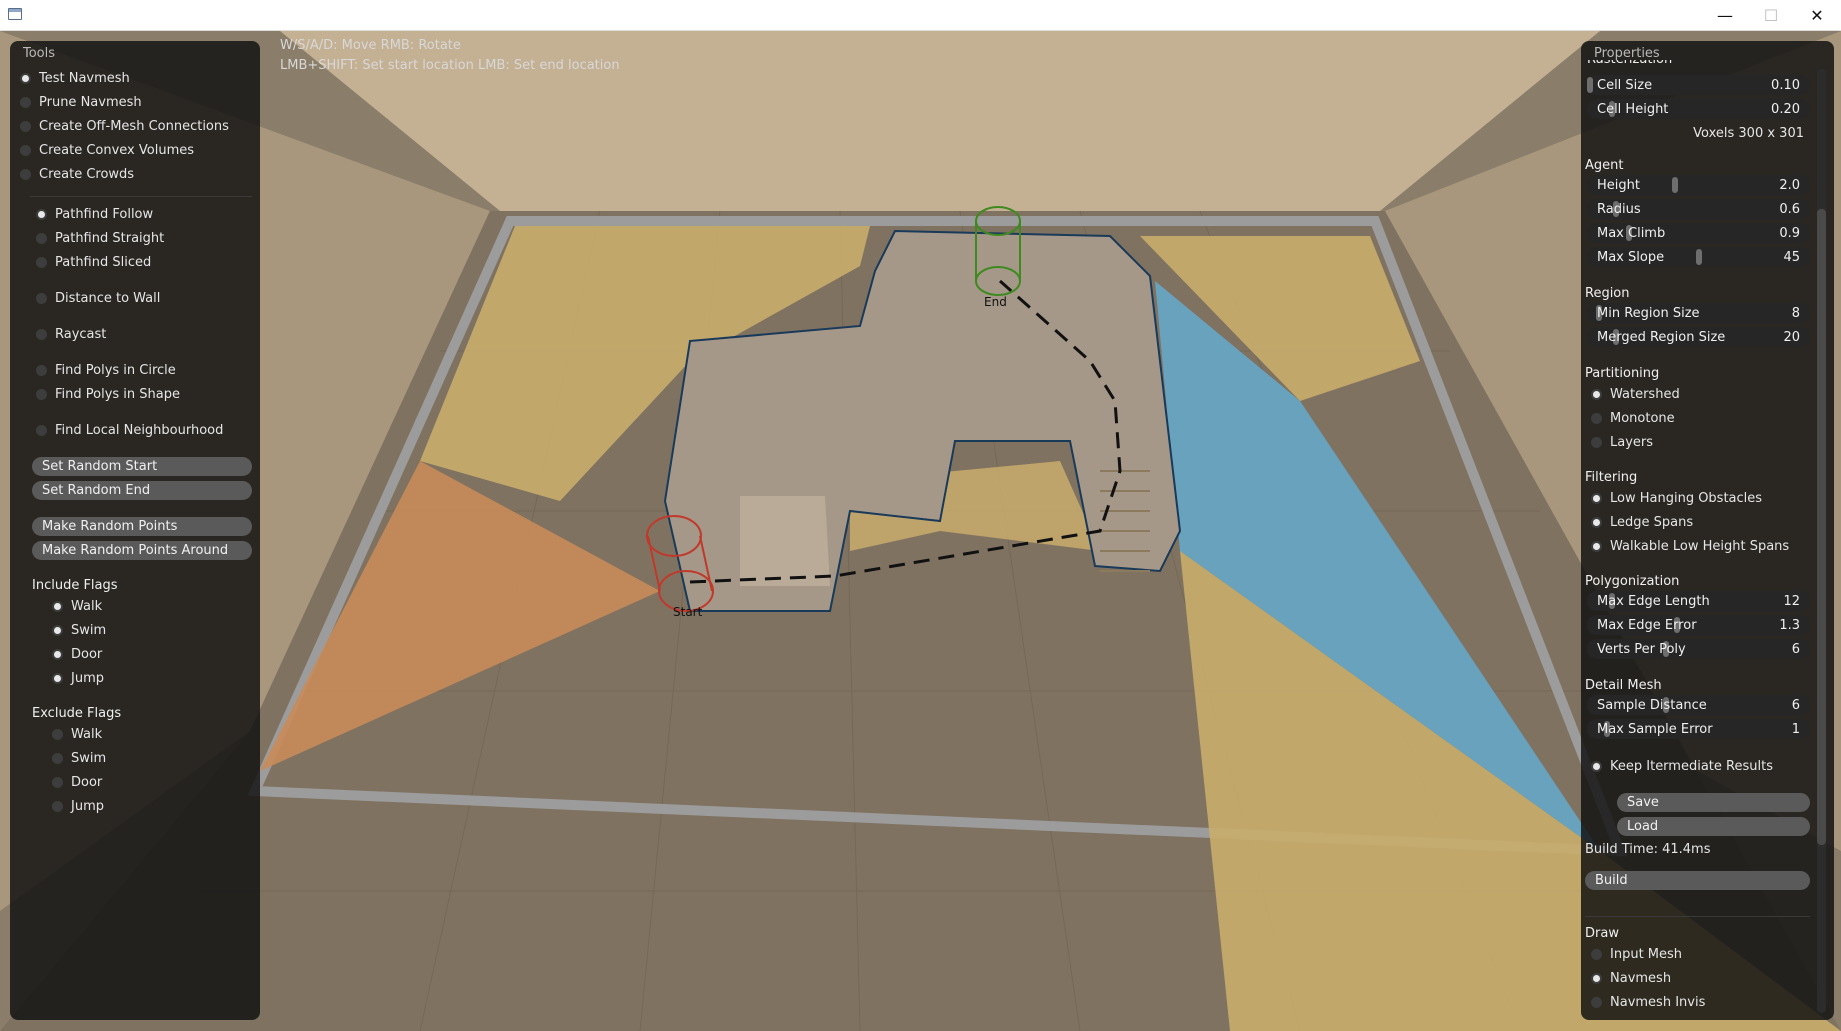 The height and width of the screenshot is (1031, 1841). Describe the element at coordinates (77, 174) in the screenshot. I see `mode-create-crowds: Create Crowds` at that location.